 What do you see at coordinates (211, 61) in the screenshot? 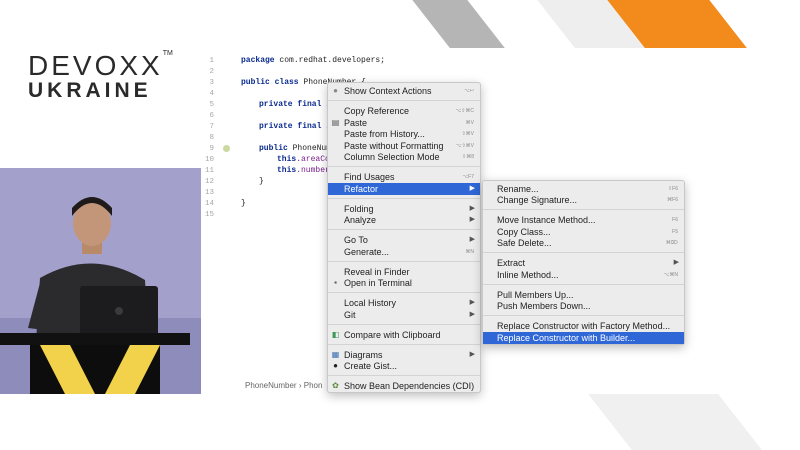
I see `line-number: 1` at bounding box center [211, 61].